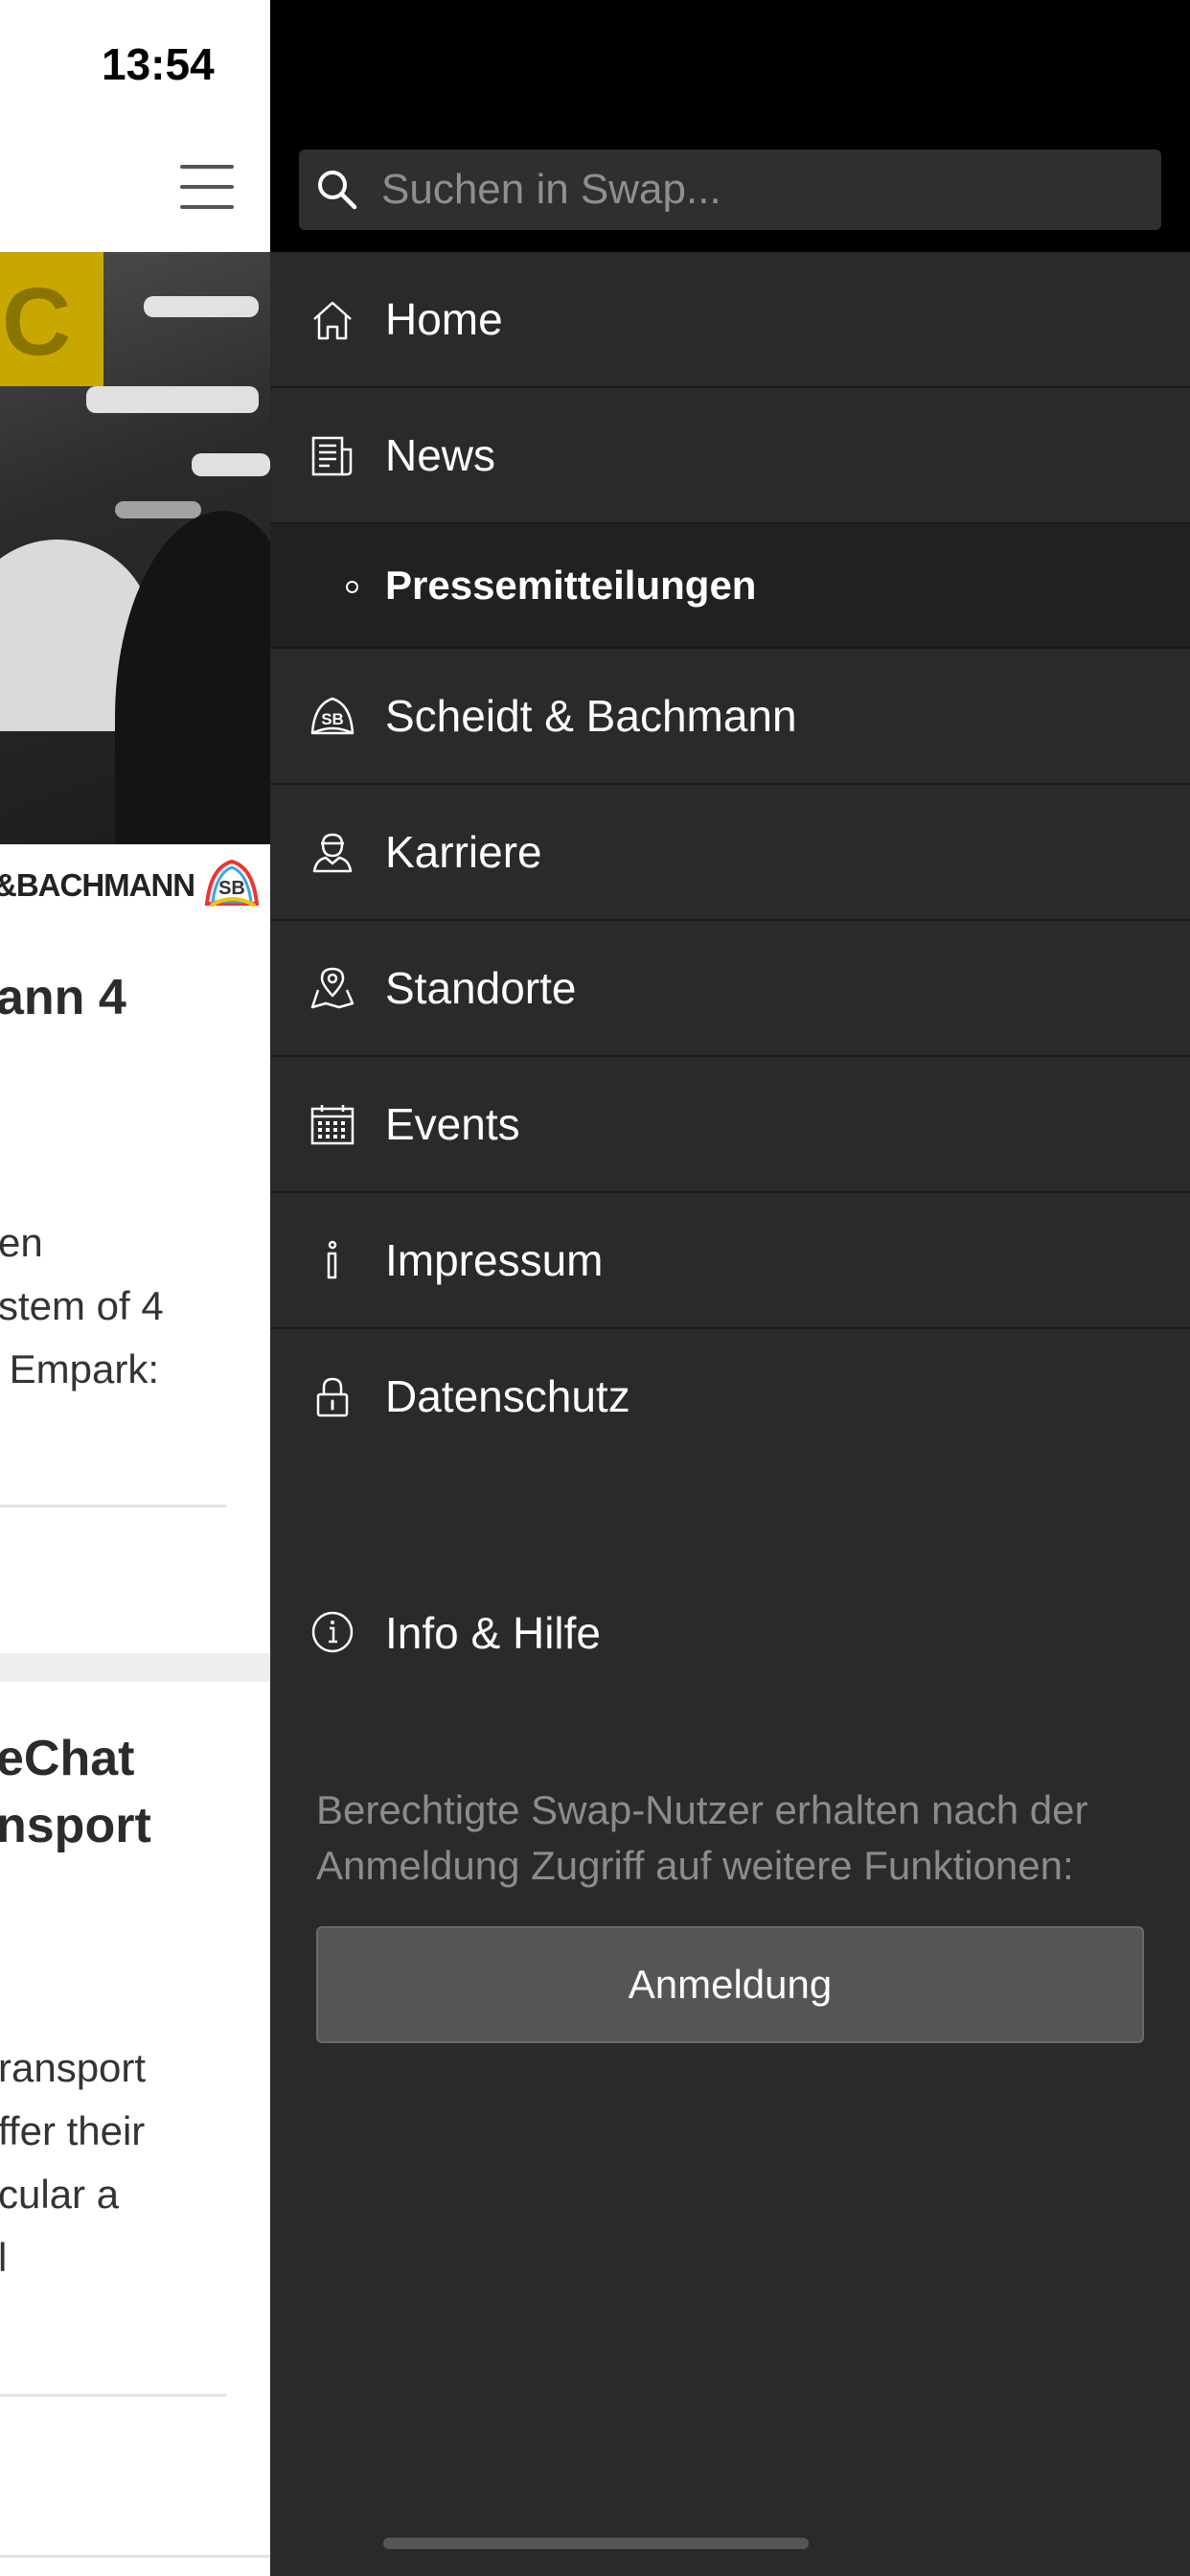  What do you see at coordinates (135, 1667) in the screenshot?
I see `card-separator` at bounding box center [135, 1667].